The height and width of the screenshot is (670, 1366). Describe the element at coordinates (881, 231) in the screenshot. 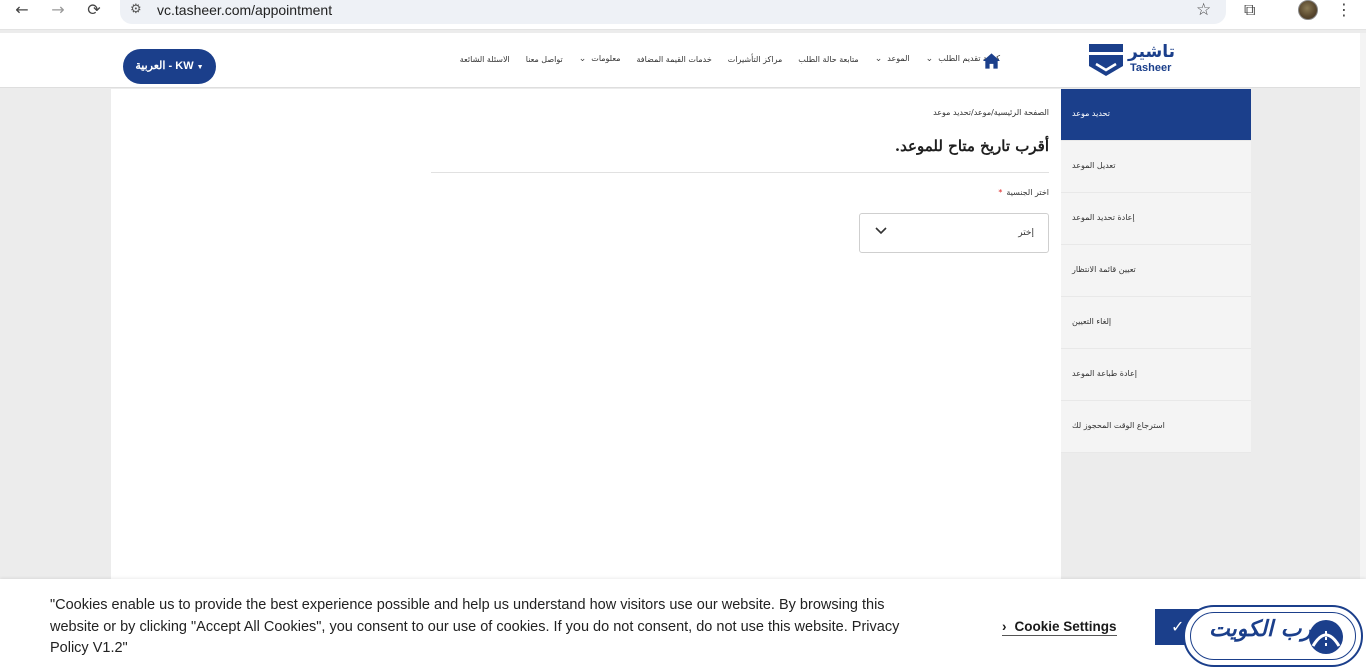

I see `chevron-down-icon` at that location.